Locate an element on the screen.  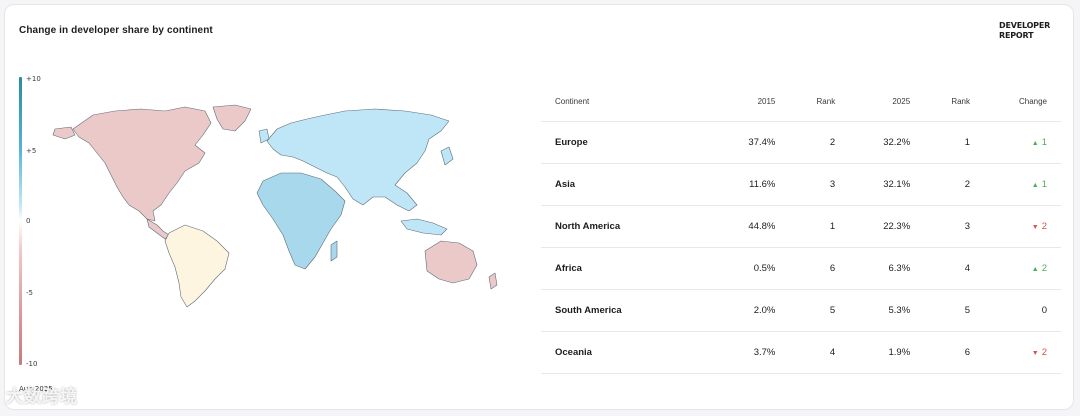
table-row: Asia 11.6% 3 32.1% 2 ▲ 1 is located at coordinates (801, 184).